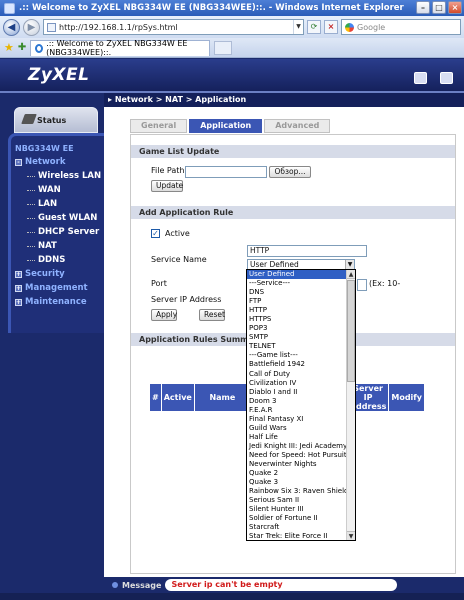 The image size is (464, 600). I want to click on page-tabs: General Application Advanced, so click(230, 126).